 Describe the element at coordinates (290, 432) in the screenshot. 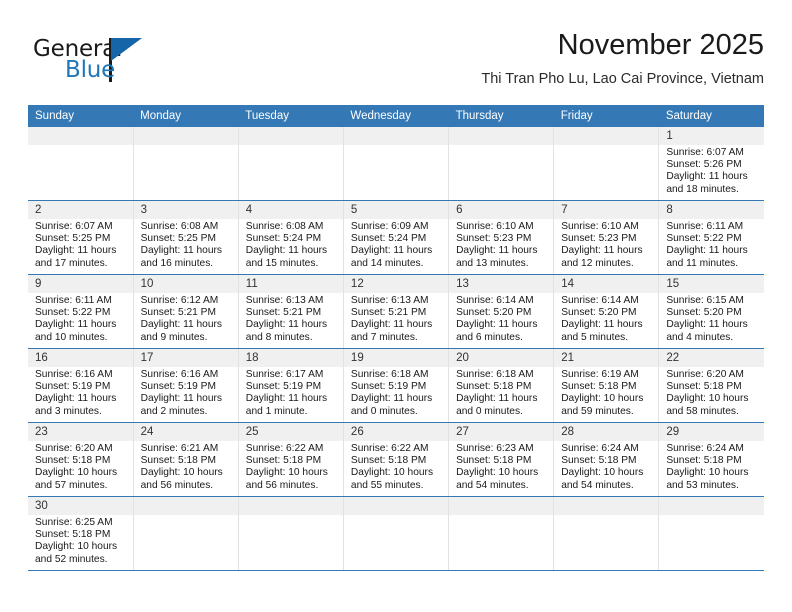

I see `day-number: 25` at that location.